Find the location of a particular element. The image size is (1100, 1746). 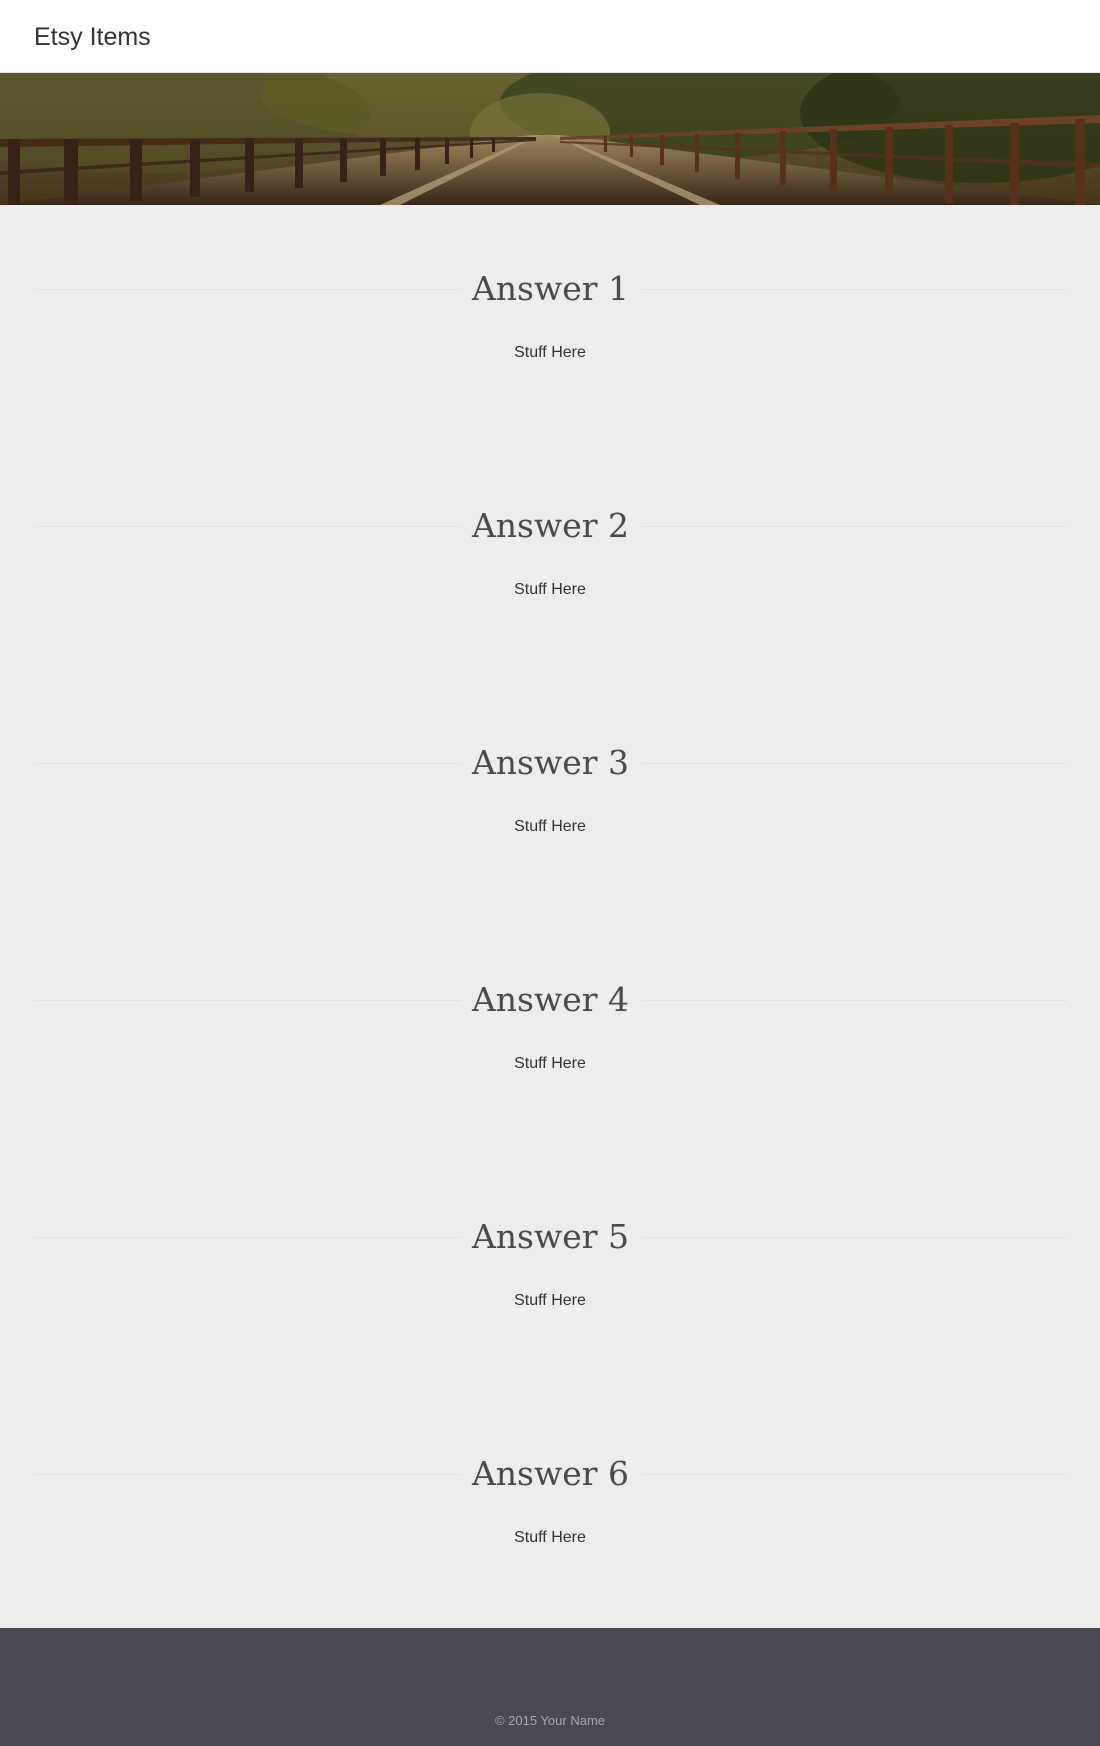

section-heading: Answer 4 is located at coordinates (550, 1000).